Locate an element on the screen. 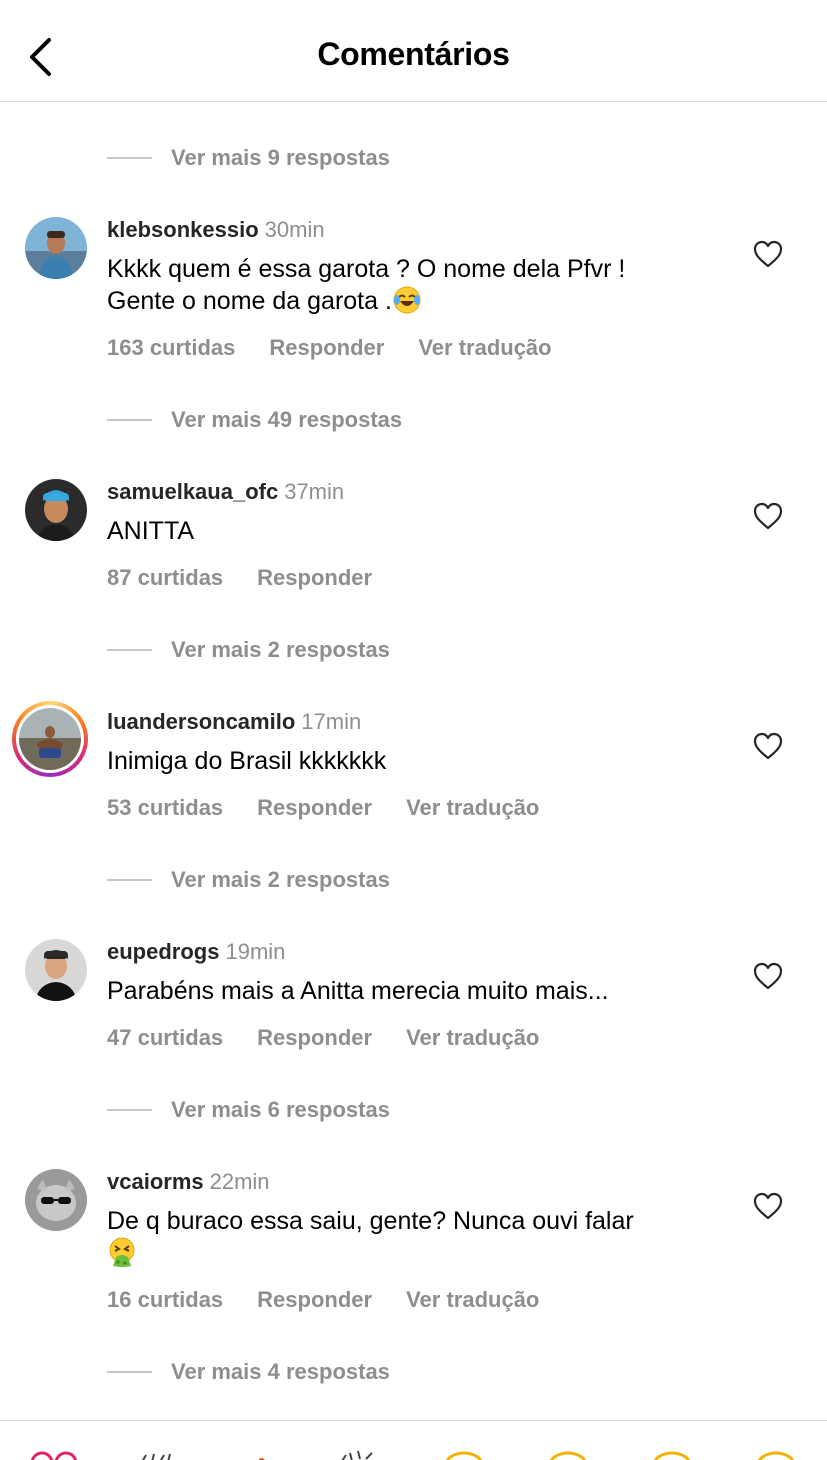  likes-count: 53 curtidas is located at coordinates (165, 808).